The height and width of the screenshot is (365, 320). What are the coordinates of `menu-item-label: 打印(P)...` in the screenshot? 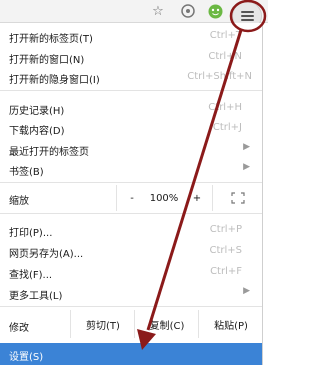 It's located at (31, 233).